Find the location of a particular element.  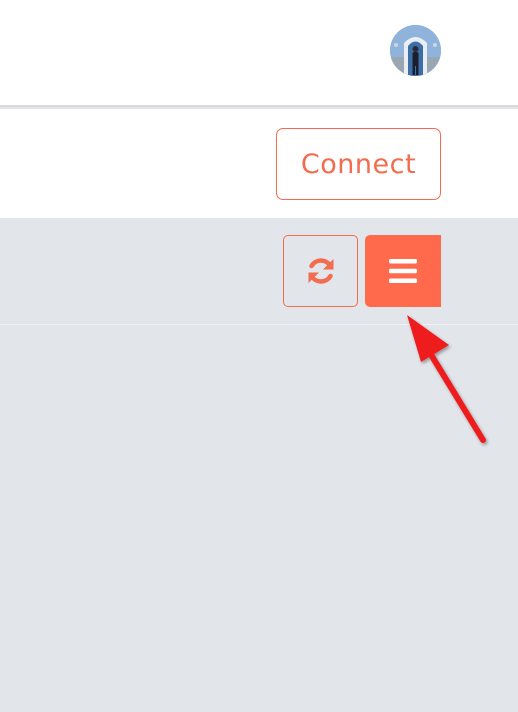

menu-button is located at coordinates (403, 271).